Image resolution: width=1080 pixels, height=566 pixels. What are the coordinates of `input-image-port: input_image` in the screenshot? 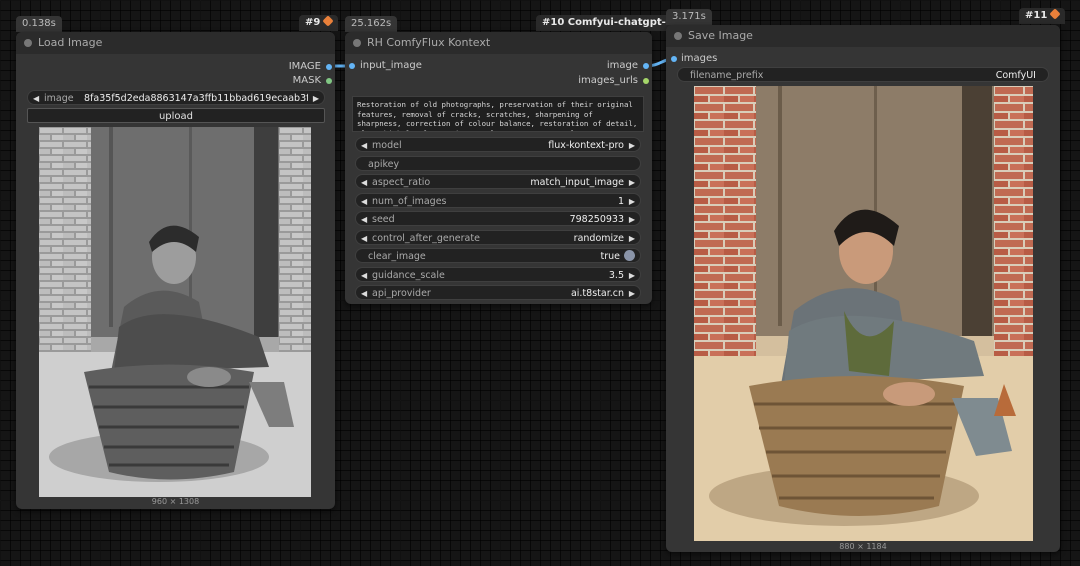 It's located at (391, 66).